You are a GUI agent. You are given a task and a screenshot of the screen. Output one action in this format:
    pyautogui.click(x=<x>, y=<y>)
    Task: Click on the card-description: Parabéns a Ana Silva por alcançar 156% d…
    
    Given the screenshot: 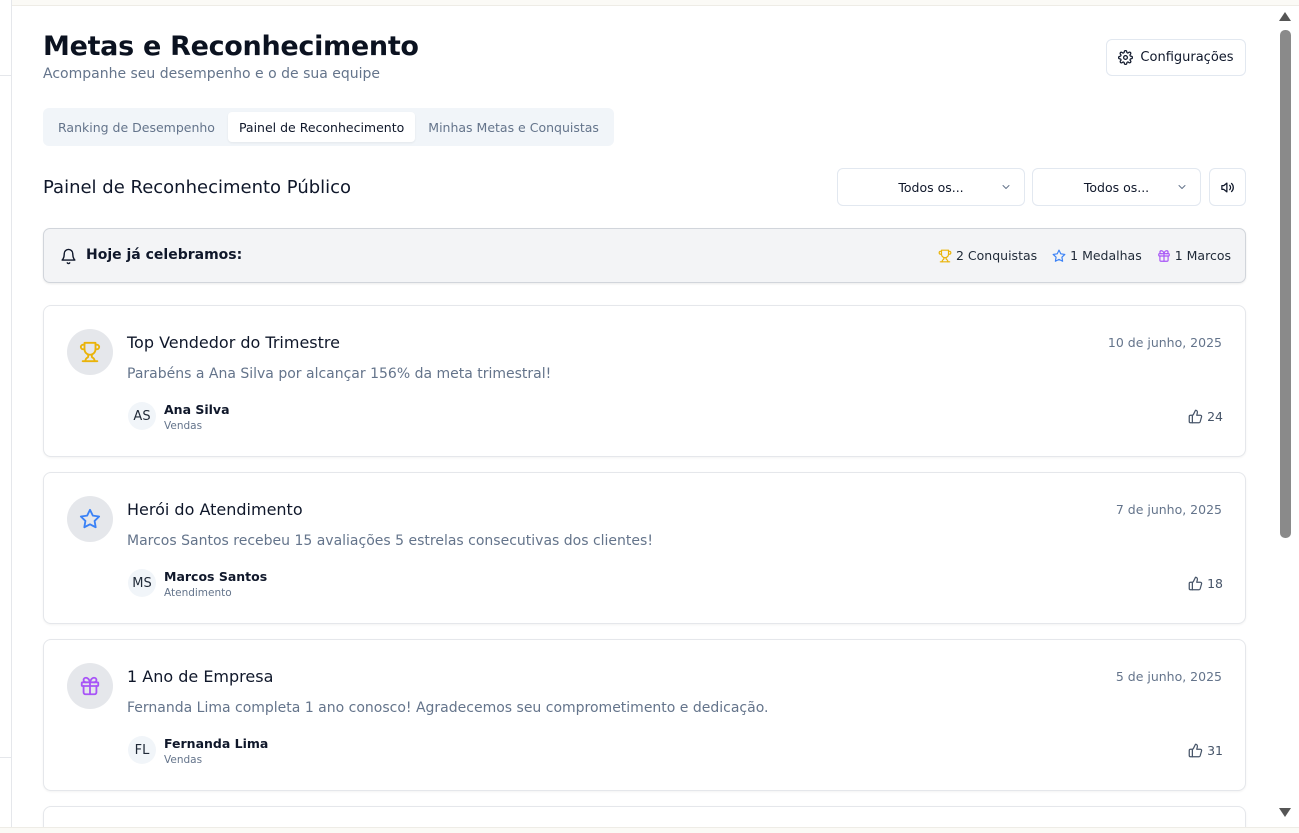 What is the action you would take?
    pyautogui.click(x=339, y=374)
    